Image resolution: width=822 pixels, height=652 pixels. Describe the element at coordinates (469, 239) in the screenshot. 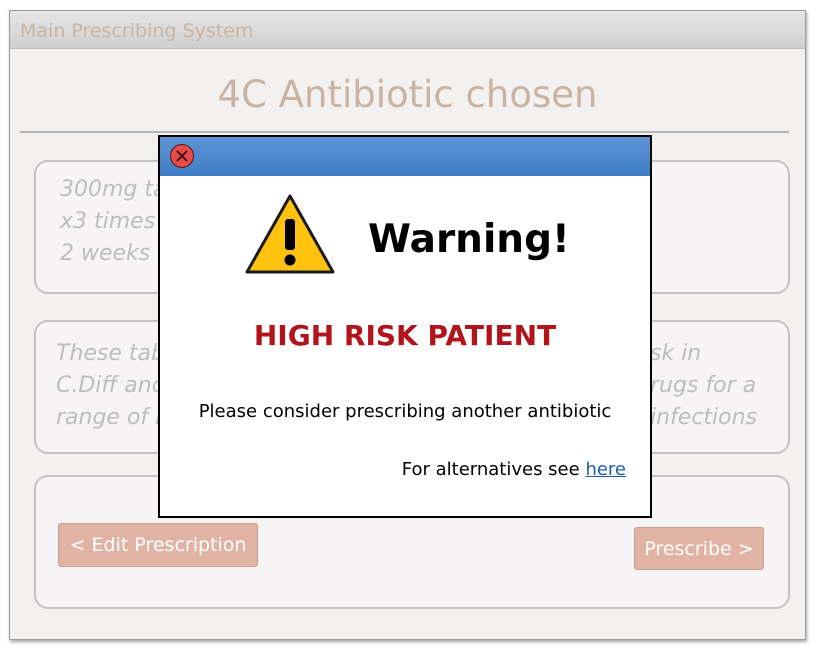

I see `dialog-title: Warning!` at that location.